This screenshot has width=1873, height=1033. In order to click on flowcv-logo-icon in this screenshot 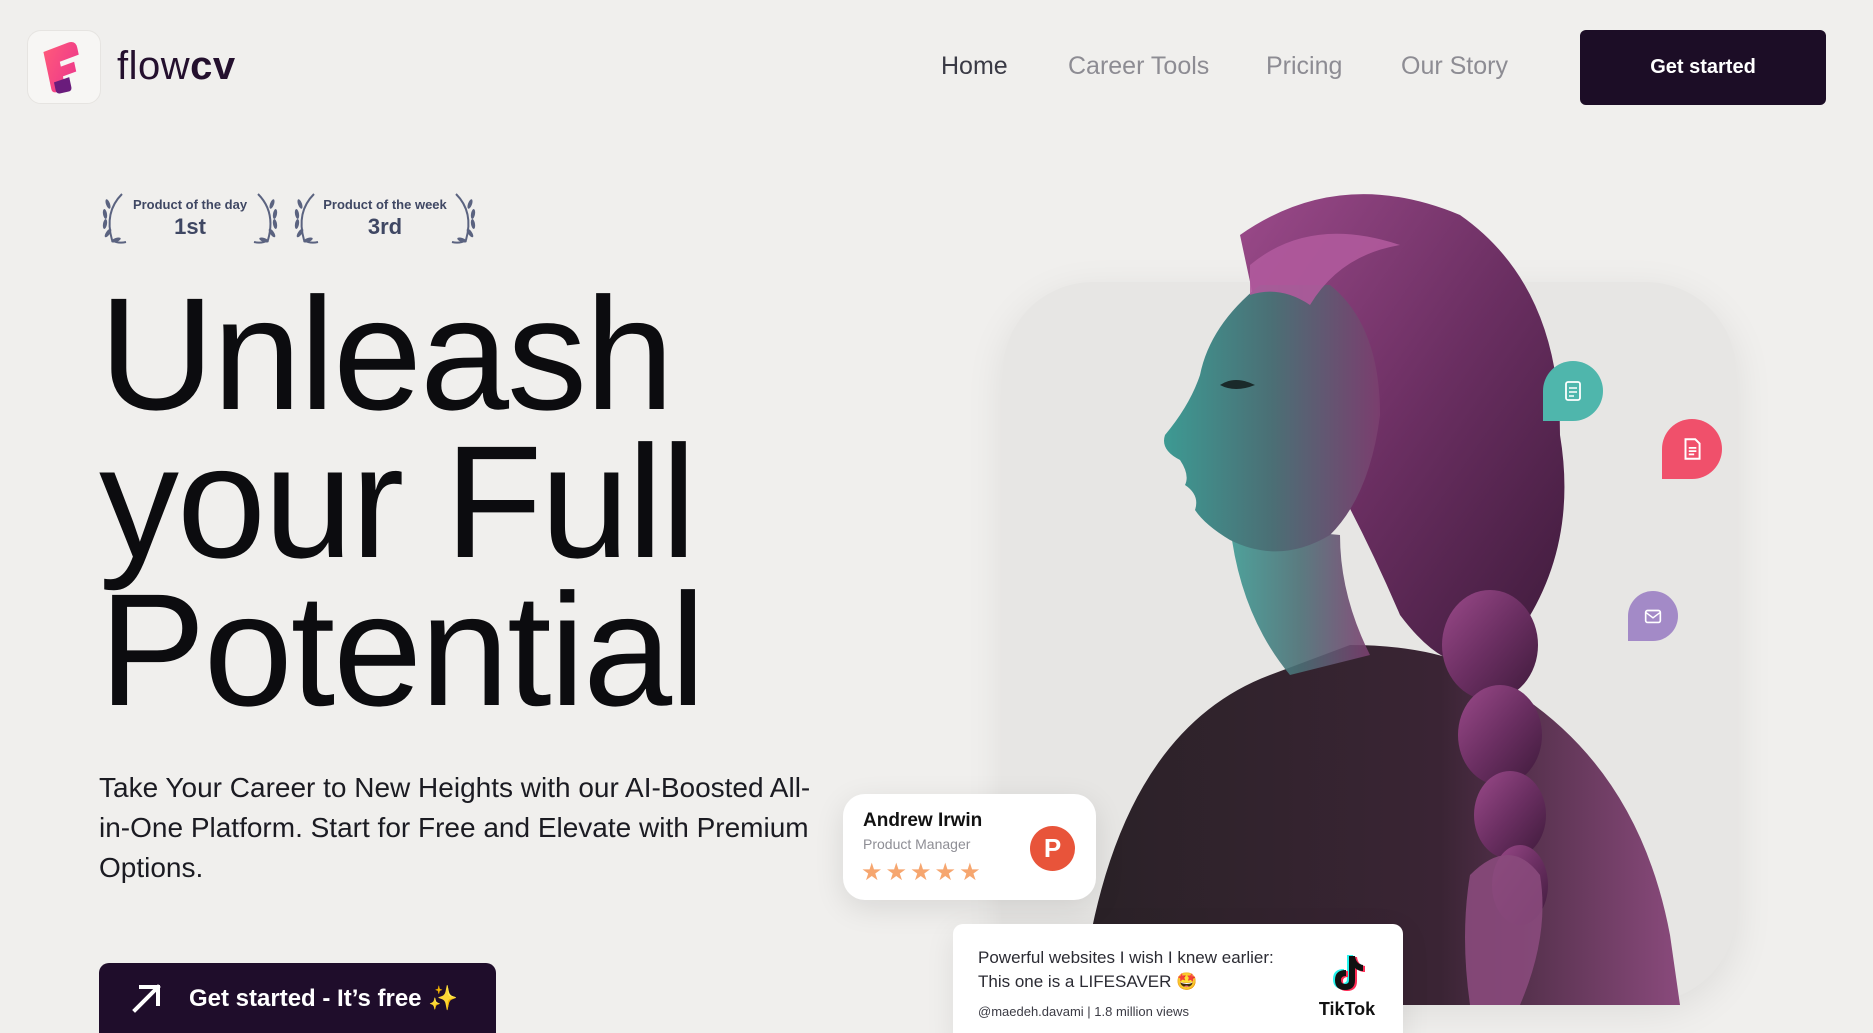, I will do `click(61, 67)`.